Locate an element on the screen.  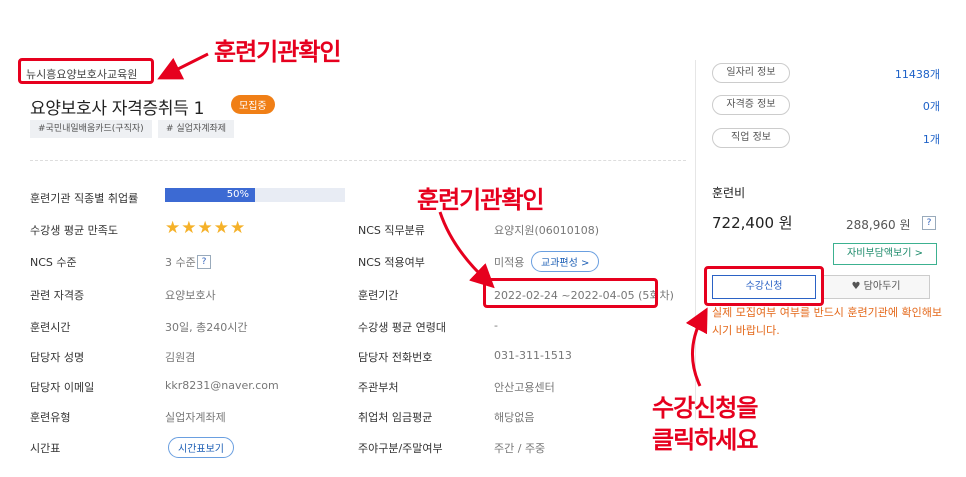
arrow-to-institution is located at coordinates (183, 66).